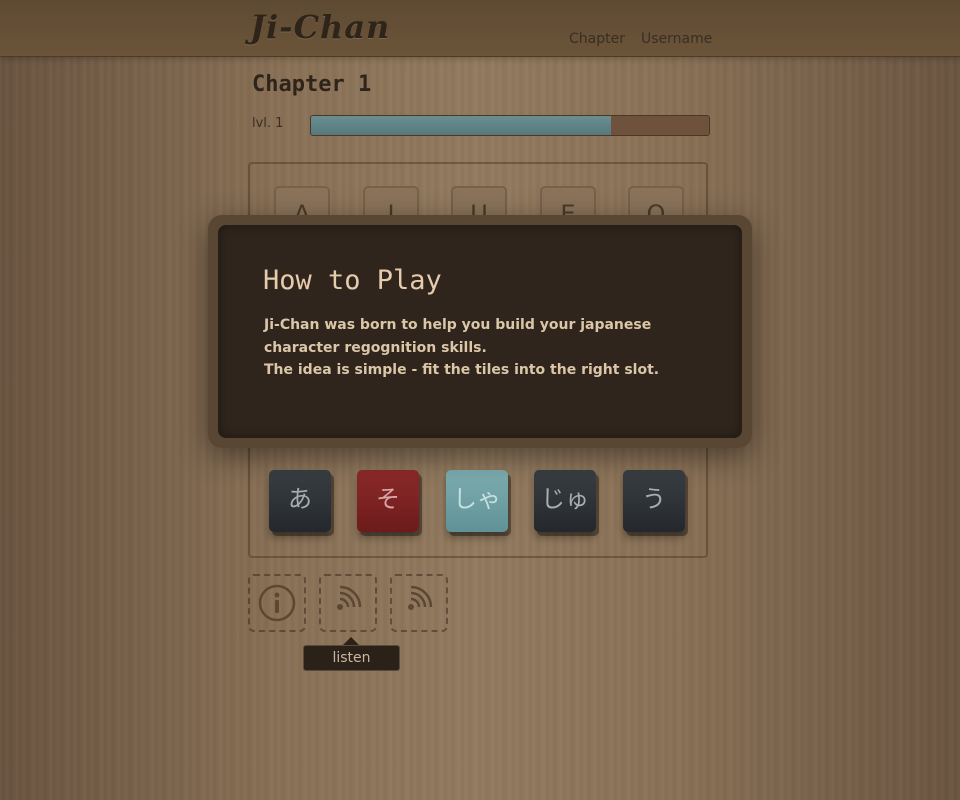 The width and height of the screenshot is (960, 800). What do you see at coordinates (351, 658) in the screenshot?
I see `listen-tooltip: listen` at bounding box center [351, 658].